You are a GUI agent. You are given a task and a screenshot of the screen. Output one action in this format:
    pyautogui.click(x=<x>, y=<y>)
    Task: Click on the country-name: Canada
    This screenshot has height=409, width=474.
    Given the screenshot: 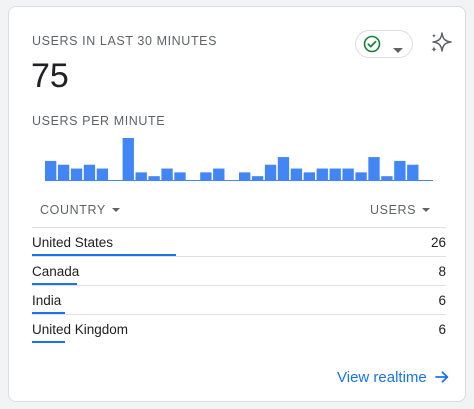 What is the action you would take?
    pyautogui.click(x=56, y=271)
    